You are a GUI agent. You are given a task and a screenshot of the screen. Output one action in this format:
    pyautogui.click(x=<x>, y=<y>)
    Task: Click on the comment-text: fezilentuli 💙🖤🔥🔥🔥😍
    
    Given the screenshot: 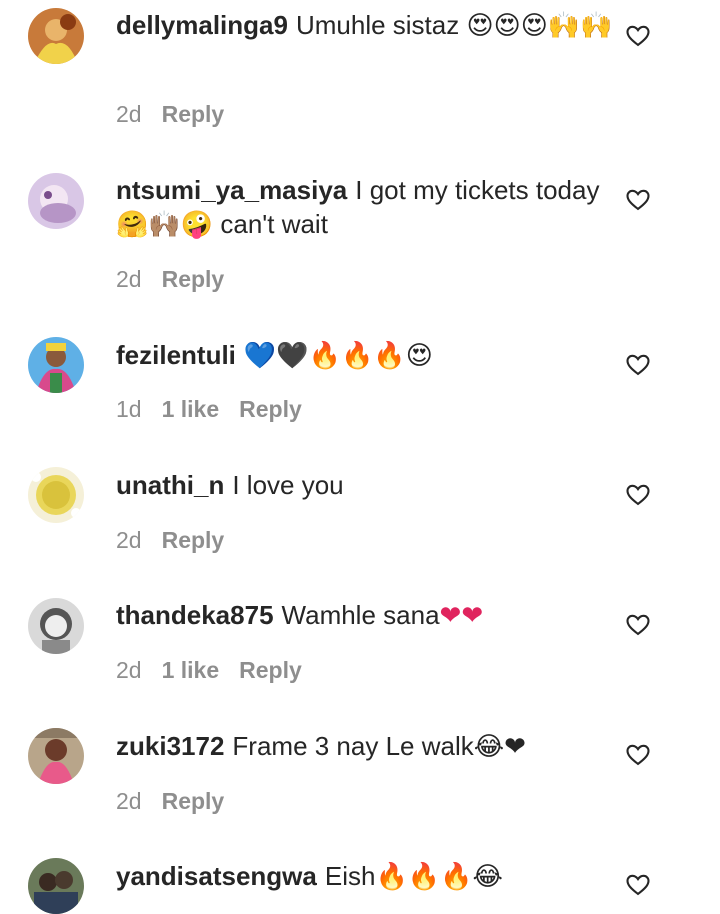 What is the action you would take?
    pyautogui.click(x=366, y=355)
    